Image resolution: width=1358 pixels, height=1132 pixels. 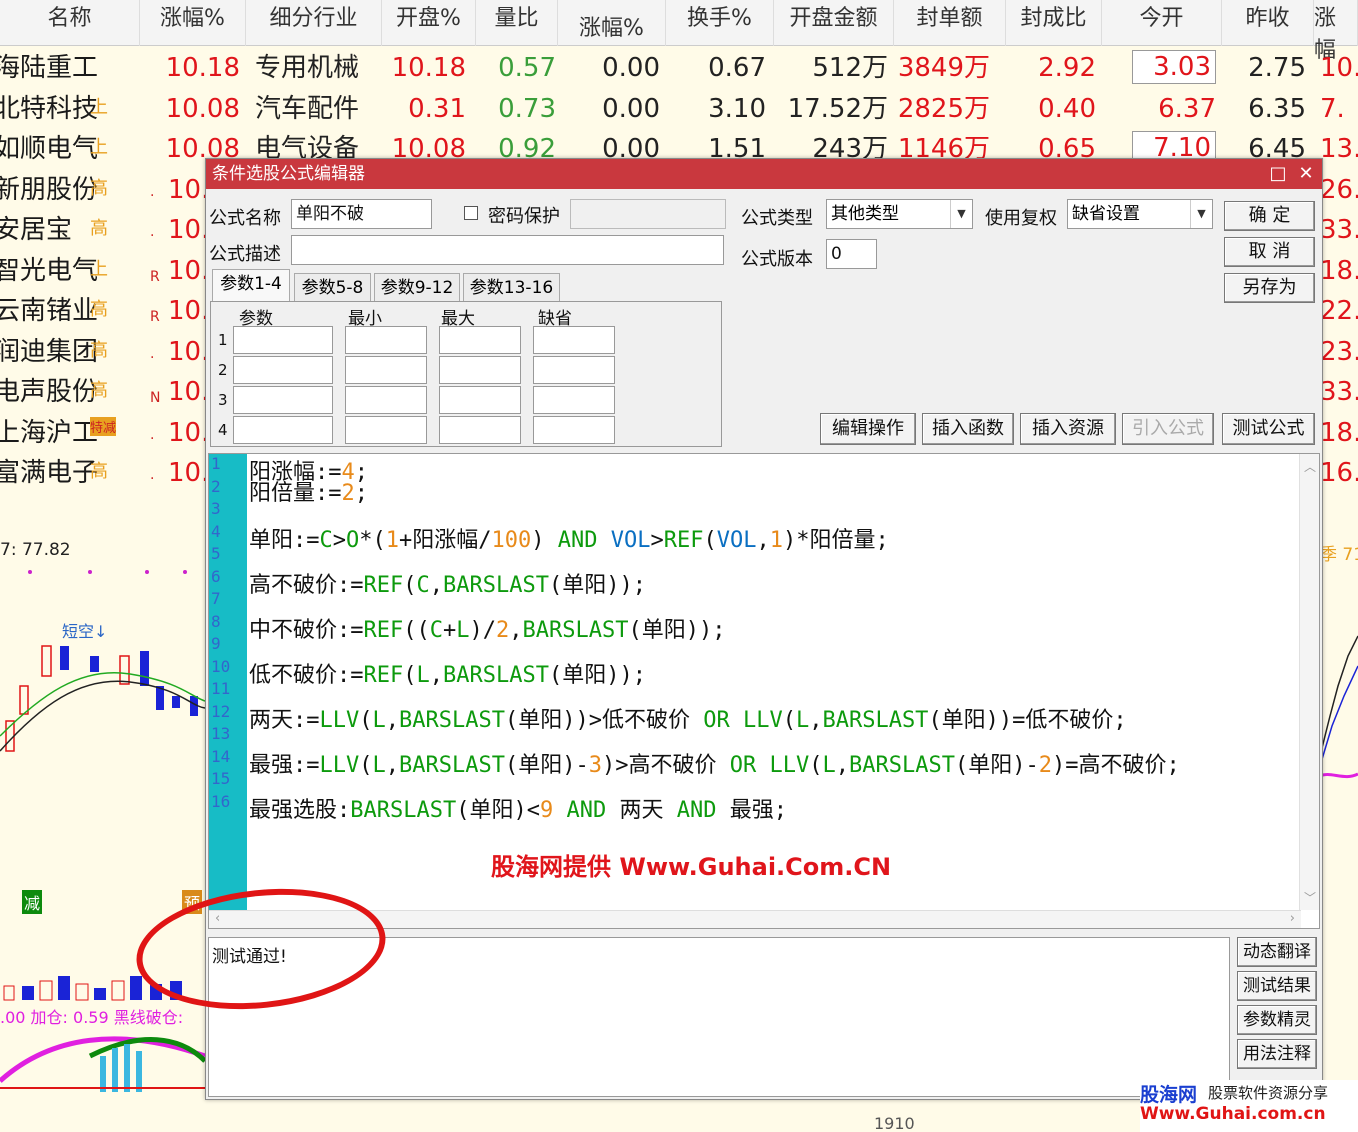 I want to click on stock-name: 海陆重工, so click(x=49, y=68).